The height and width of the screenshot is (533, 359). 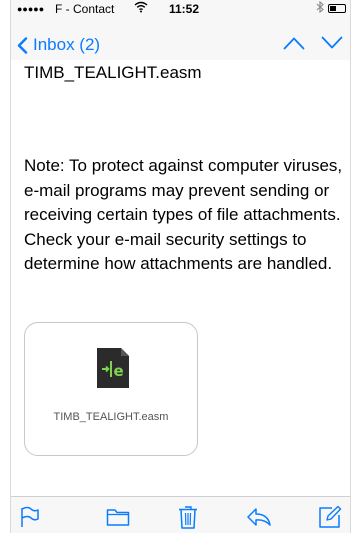 I want to click on folder-icon, so click(x=118, y=517).